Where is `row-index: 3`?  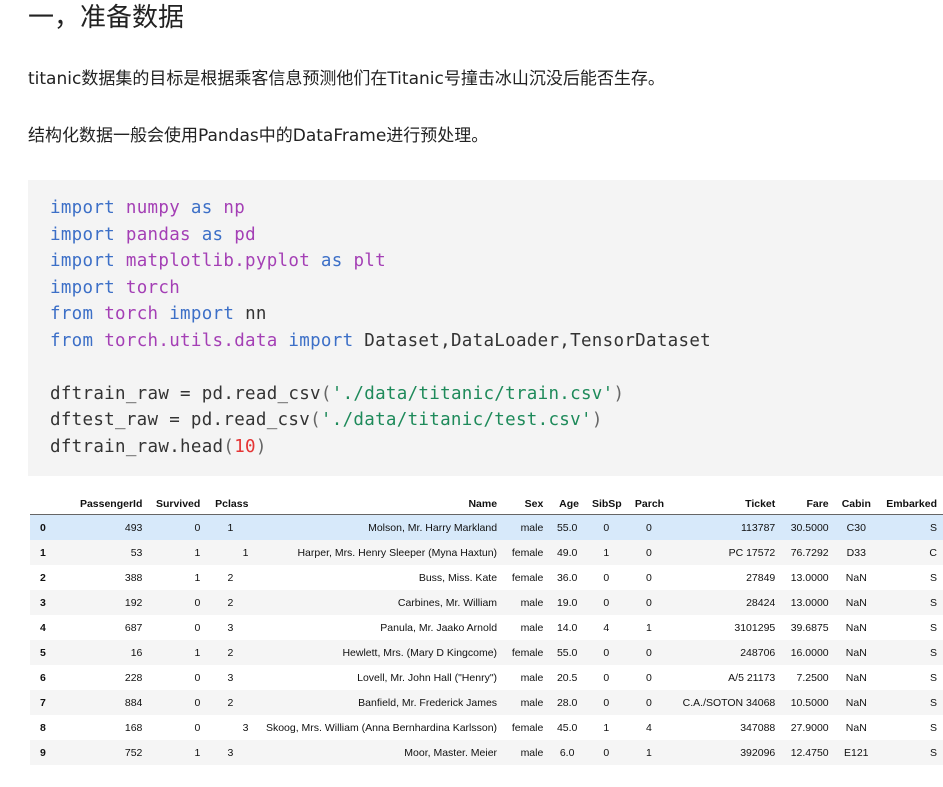
row-index: 3 is located at coordinates (43, 602).